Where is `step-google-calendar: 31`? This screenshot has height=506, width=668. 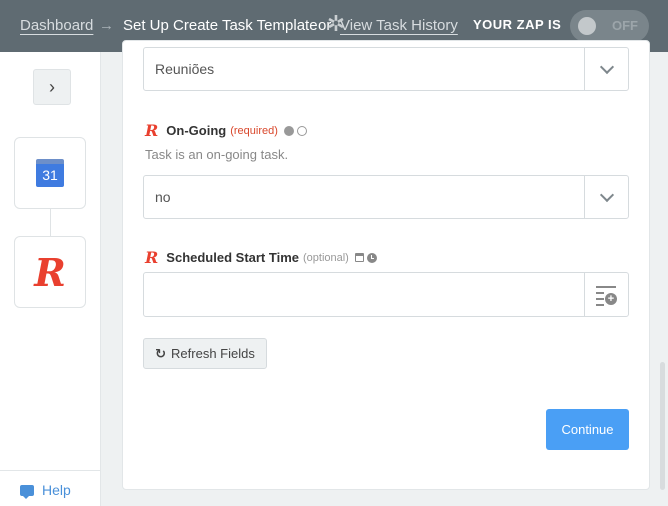 step-google-calendar: 31 is located at coordinates (50, 173).